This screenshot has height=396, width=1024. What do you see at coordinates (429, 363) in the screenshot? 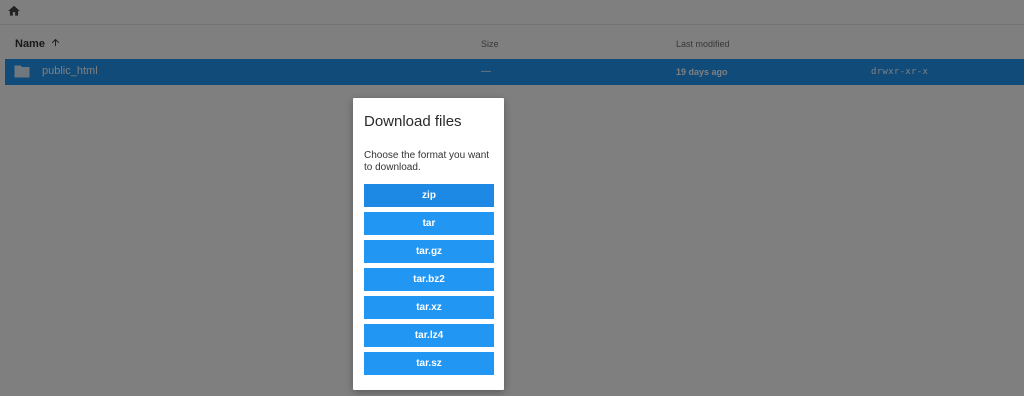
I see `format-button-tar-sz: tar.sz` at bounding box center [429, 363].